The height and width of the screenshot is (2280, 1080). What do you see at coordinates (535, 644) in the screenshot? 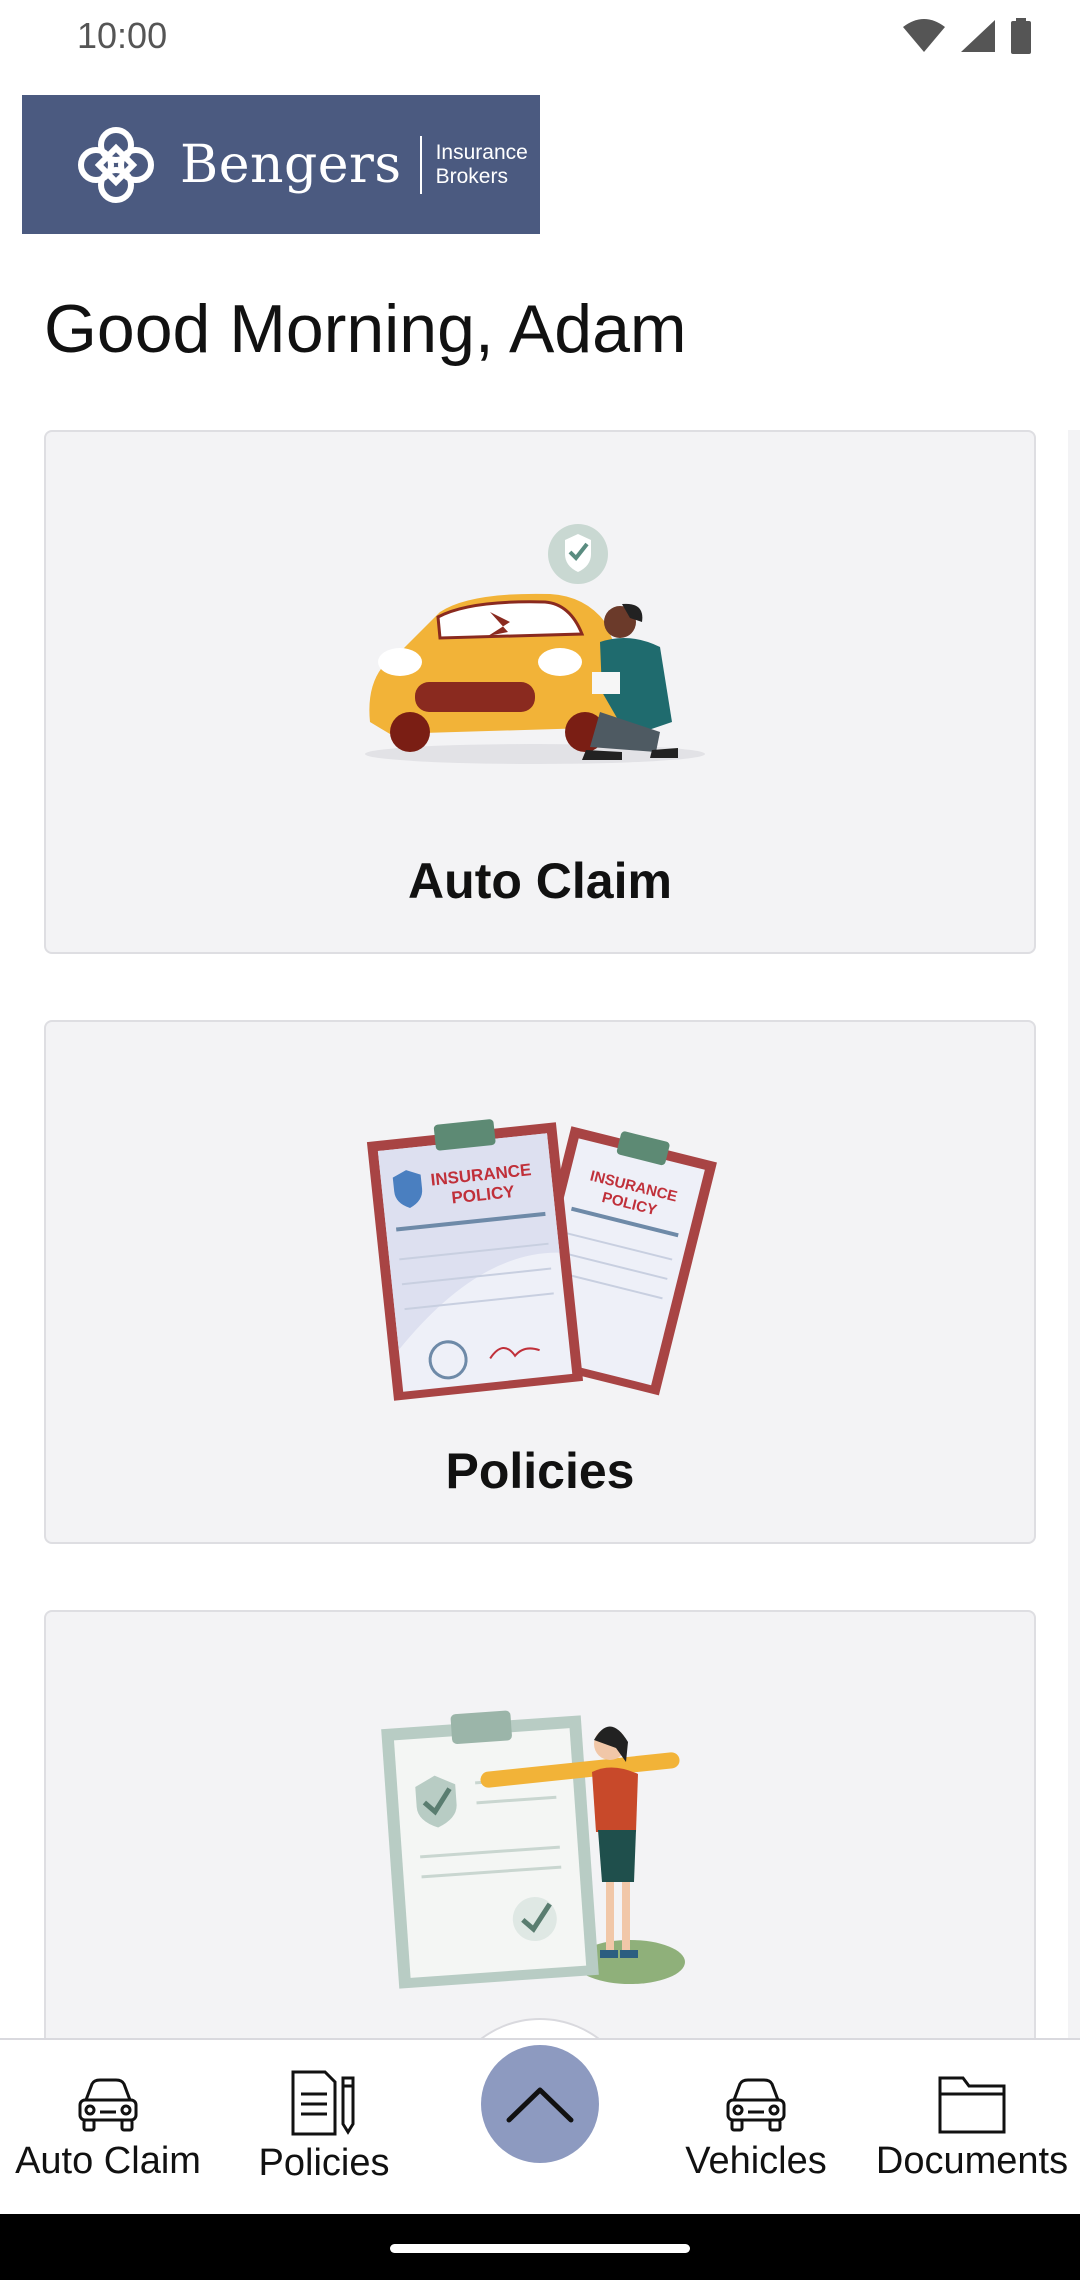
I see `car-claim-illustration` at bounding box center [535, 644].